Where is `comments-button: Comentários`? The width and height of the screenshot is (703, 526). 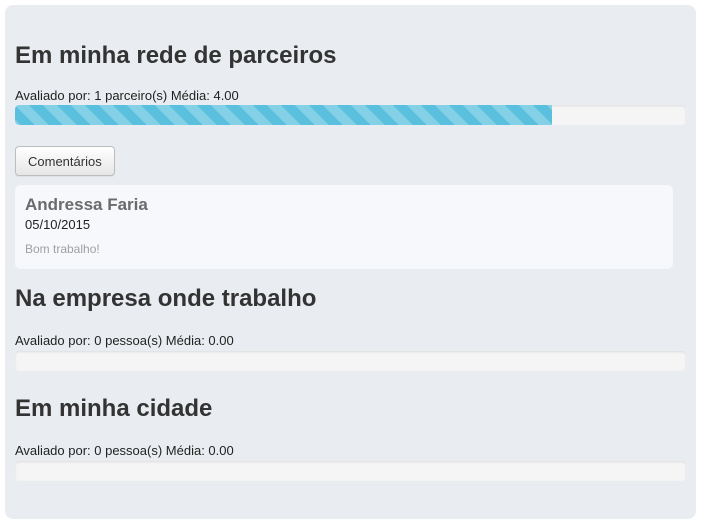 comments-button: Comentários is located at coordinates (65, 161).